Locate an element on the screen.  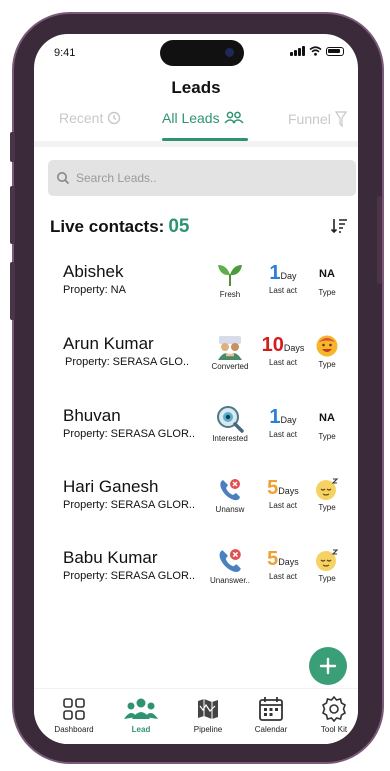
lead-tabs: Recent All Leads Funnel is located at coordinates (196, 128).